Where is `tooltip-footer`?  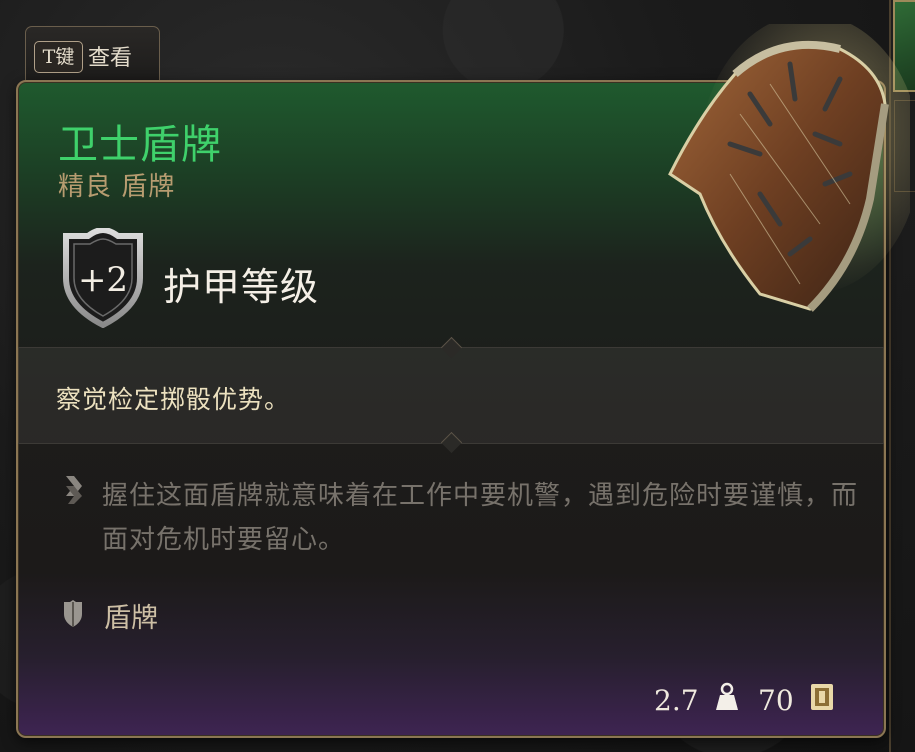
tooltip-footer is located at coordinates (451, 697).